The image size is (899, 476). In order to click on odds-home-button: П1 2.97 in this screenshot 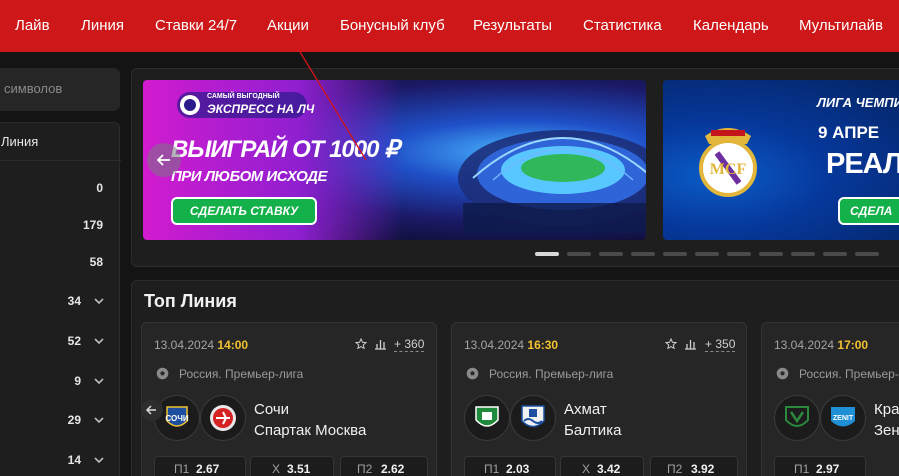, I will do `click(820, 466)`.